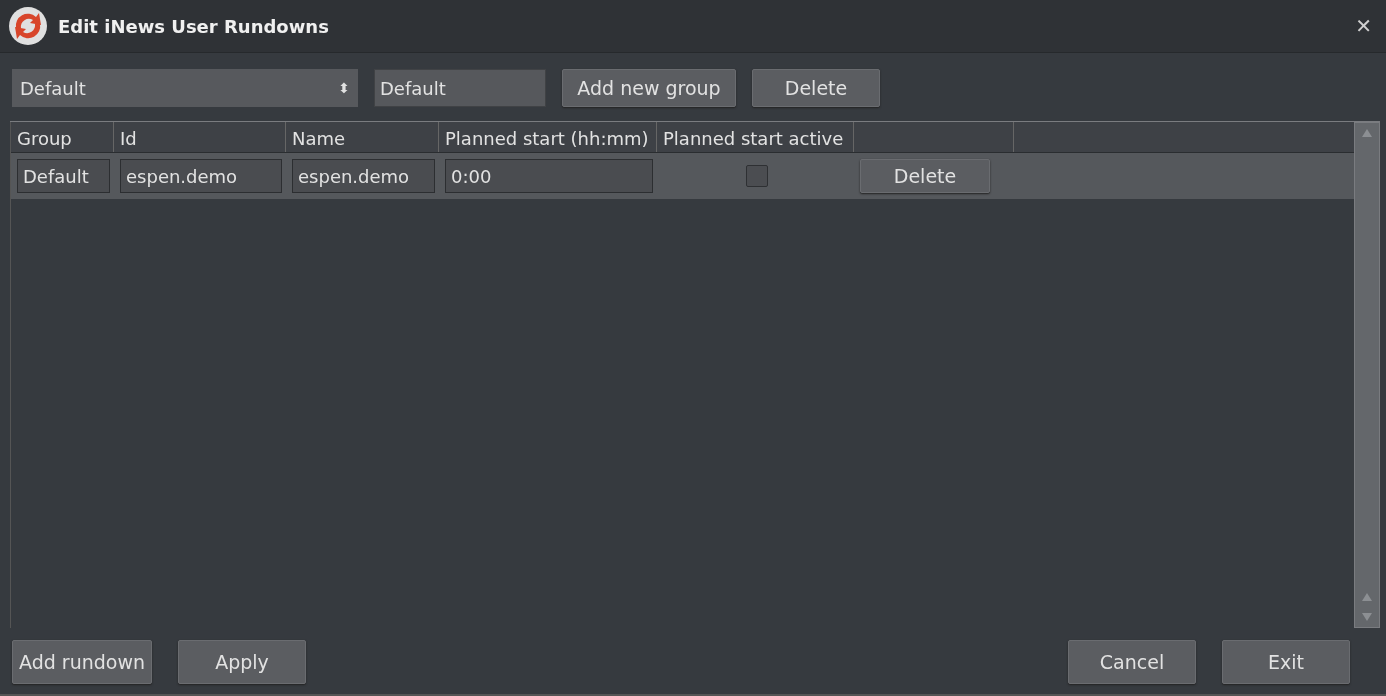 The width and height of the screenshot is (1386, 696). Describe the element at coordinates (82, 662) in the screenshot. I see `add-rundown-button: Add rundown` at that location.